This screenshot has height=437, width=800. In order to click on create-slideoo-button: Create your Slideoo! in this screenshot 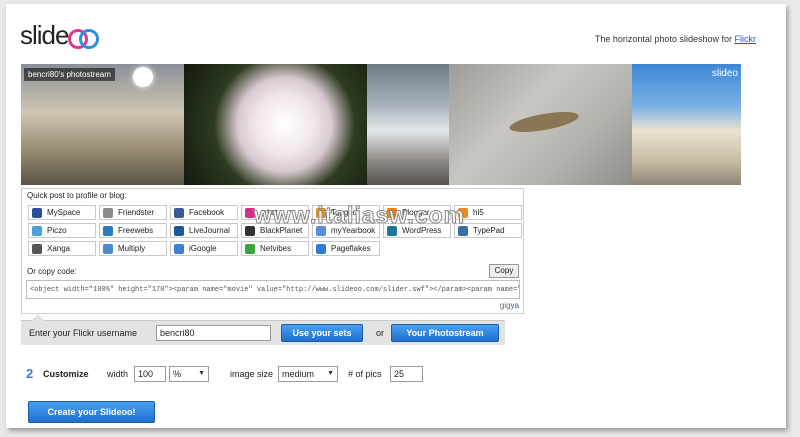, I will do `click(91, 412)`.